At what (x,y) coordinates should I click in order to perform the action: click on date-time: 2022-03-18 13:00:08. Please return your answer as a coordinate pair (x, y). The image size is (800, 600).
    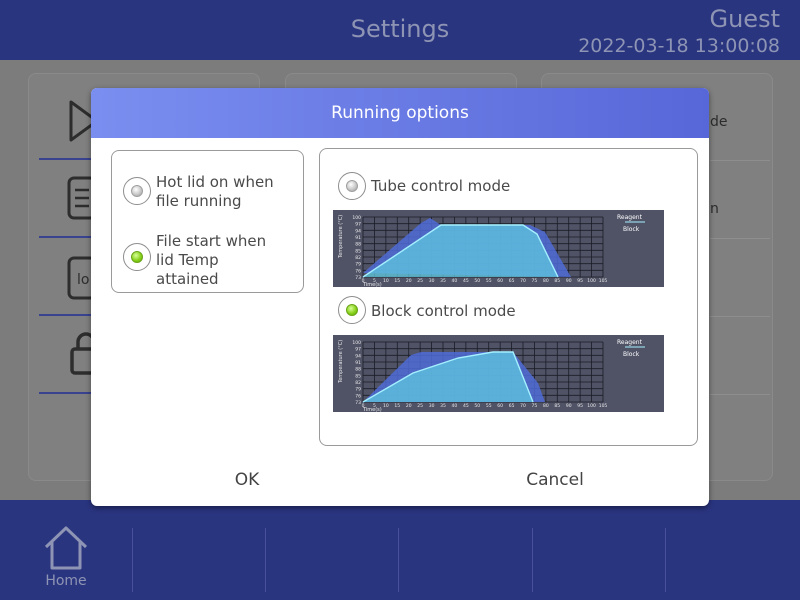
    Looking at the image, I should click on (679, 46).